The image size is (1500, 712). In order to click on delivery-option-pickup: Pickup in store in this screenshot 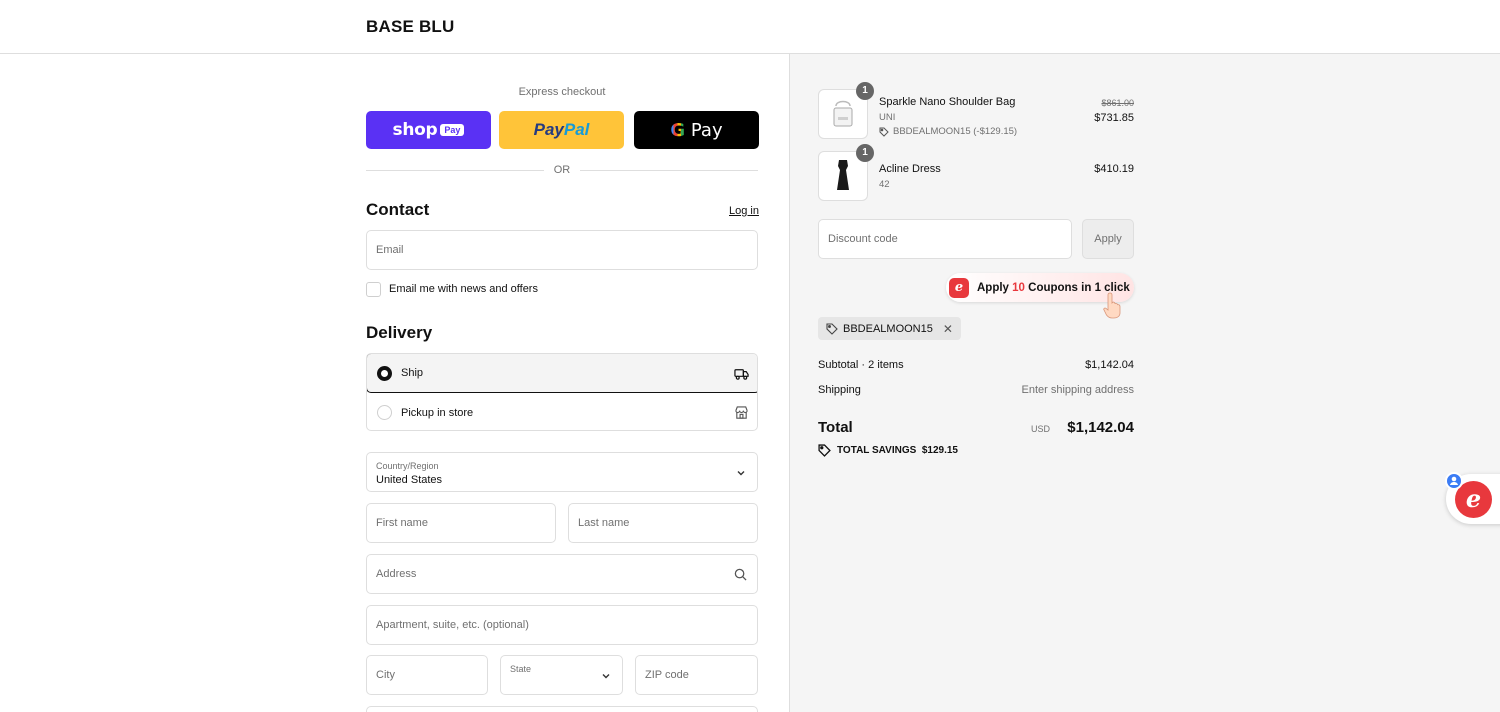, I will do `click(562, 411)`.